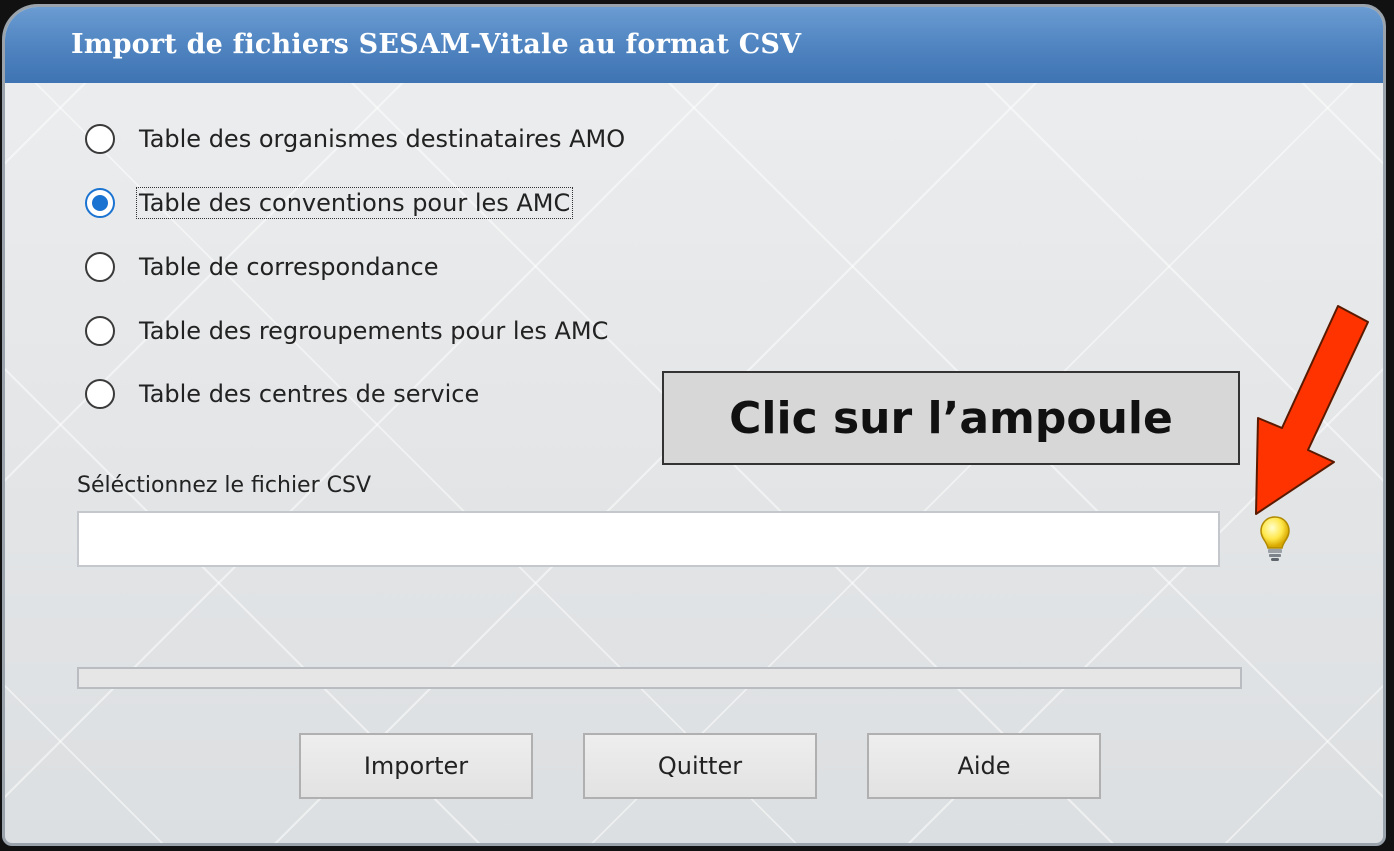  I want to click on option-correspondance: Table de correspondance, so click(263, 267).